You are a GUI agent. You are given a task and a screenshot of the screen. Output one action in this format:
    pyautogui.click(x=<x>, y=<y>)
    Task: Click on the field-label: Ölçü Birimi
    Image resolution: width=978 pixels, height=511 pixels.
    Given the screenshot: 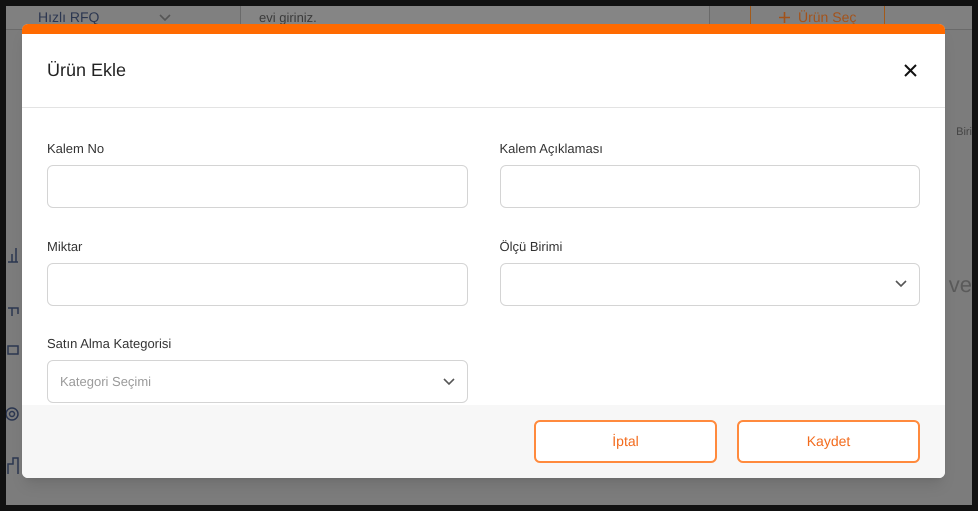 What is the action you would take?
    pyautogui.click(x=532, y=246)
    